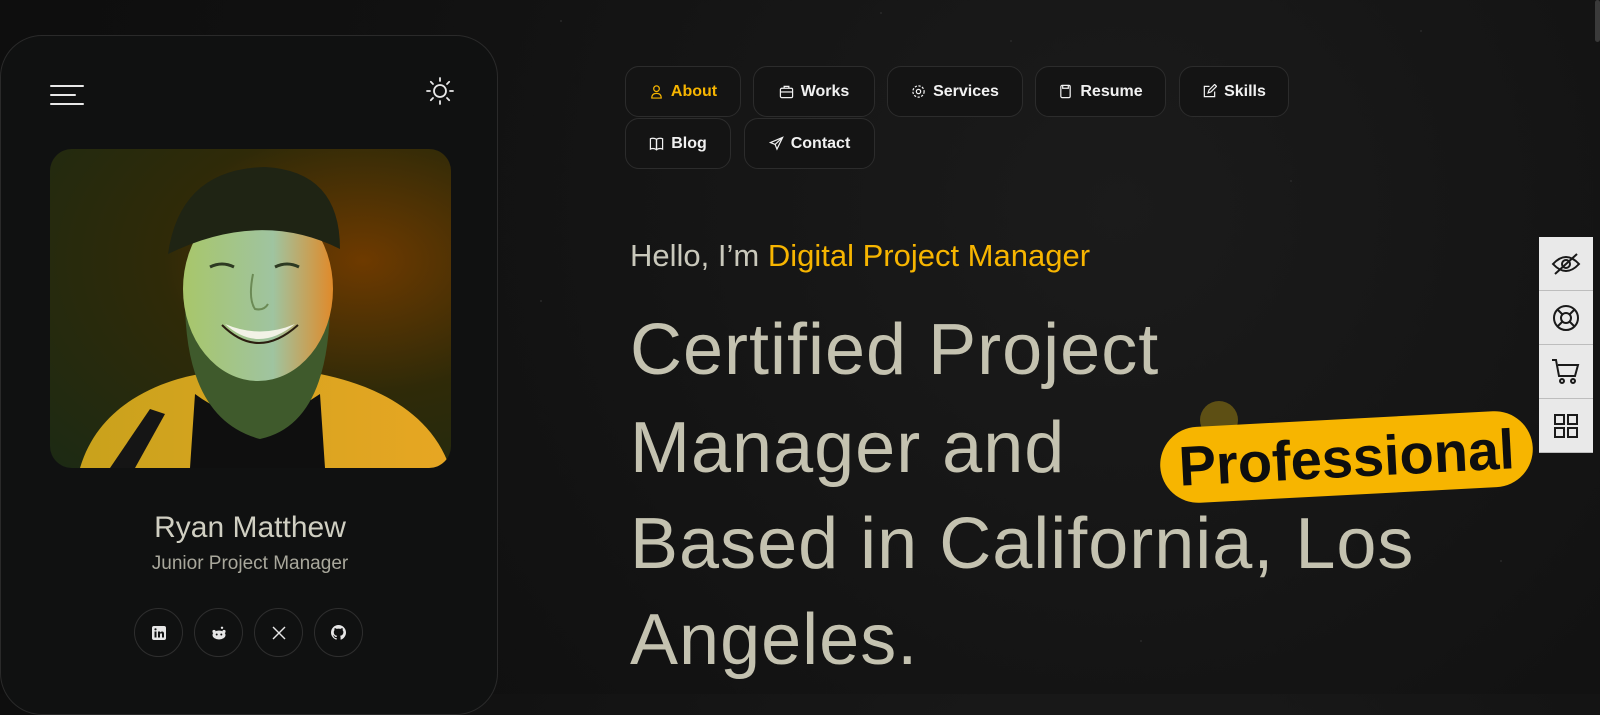  I want to click on edit-icon, so click(1210, 91).